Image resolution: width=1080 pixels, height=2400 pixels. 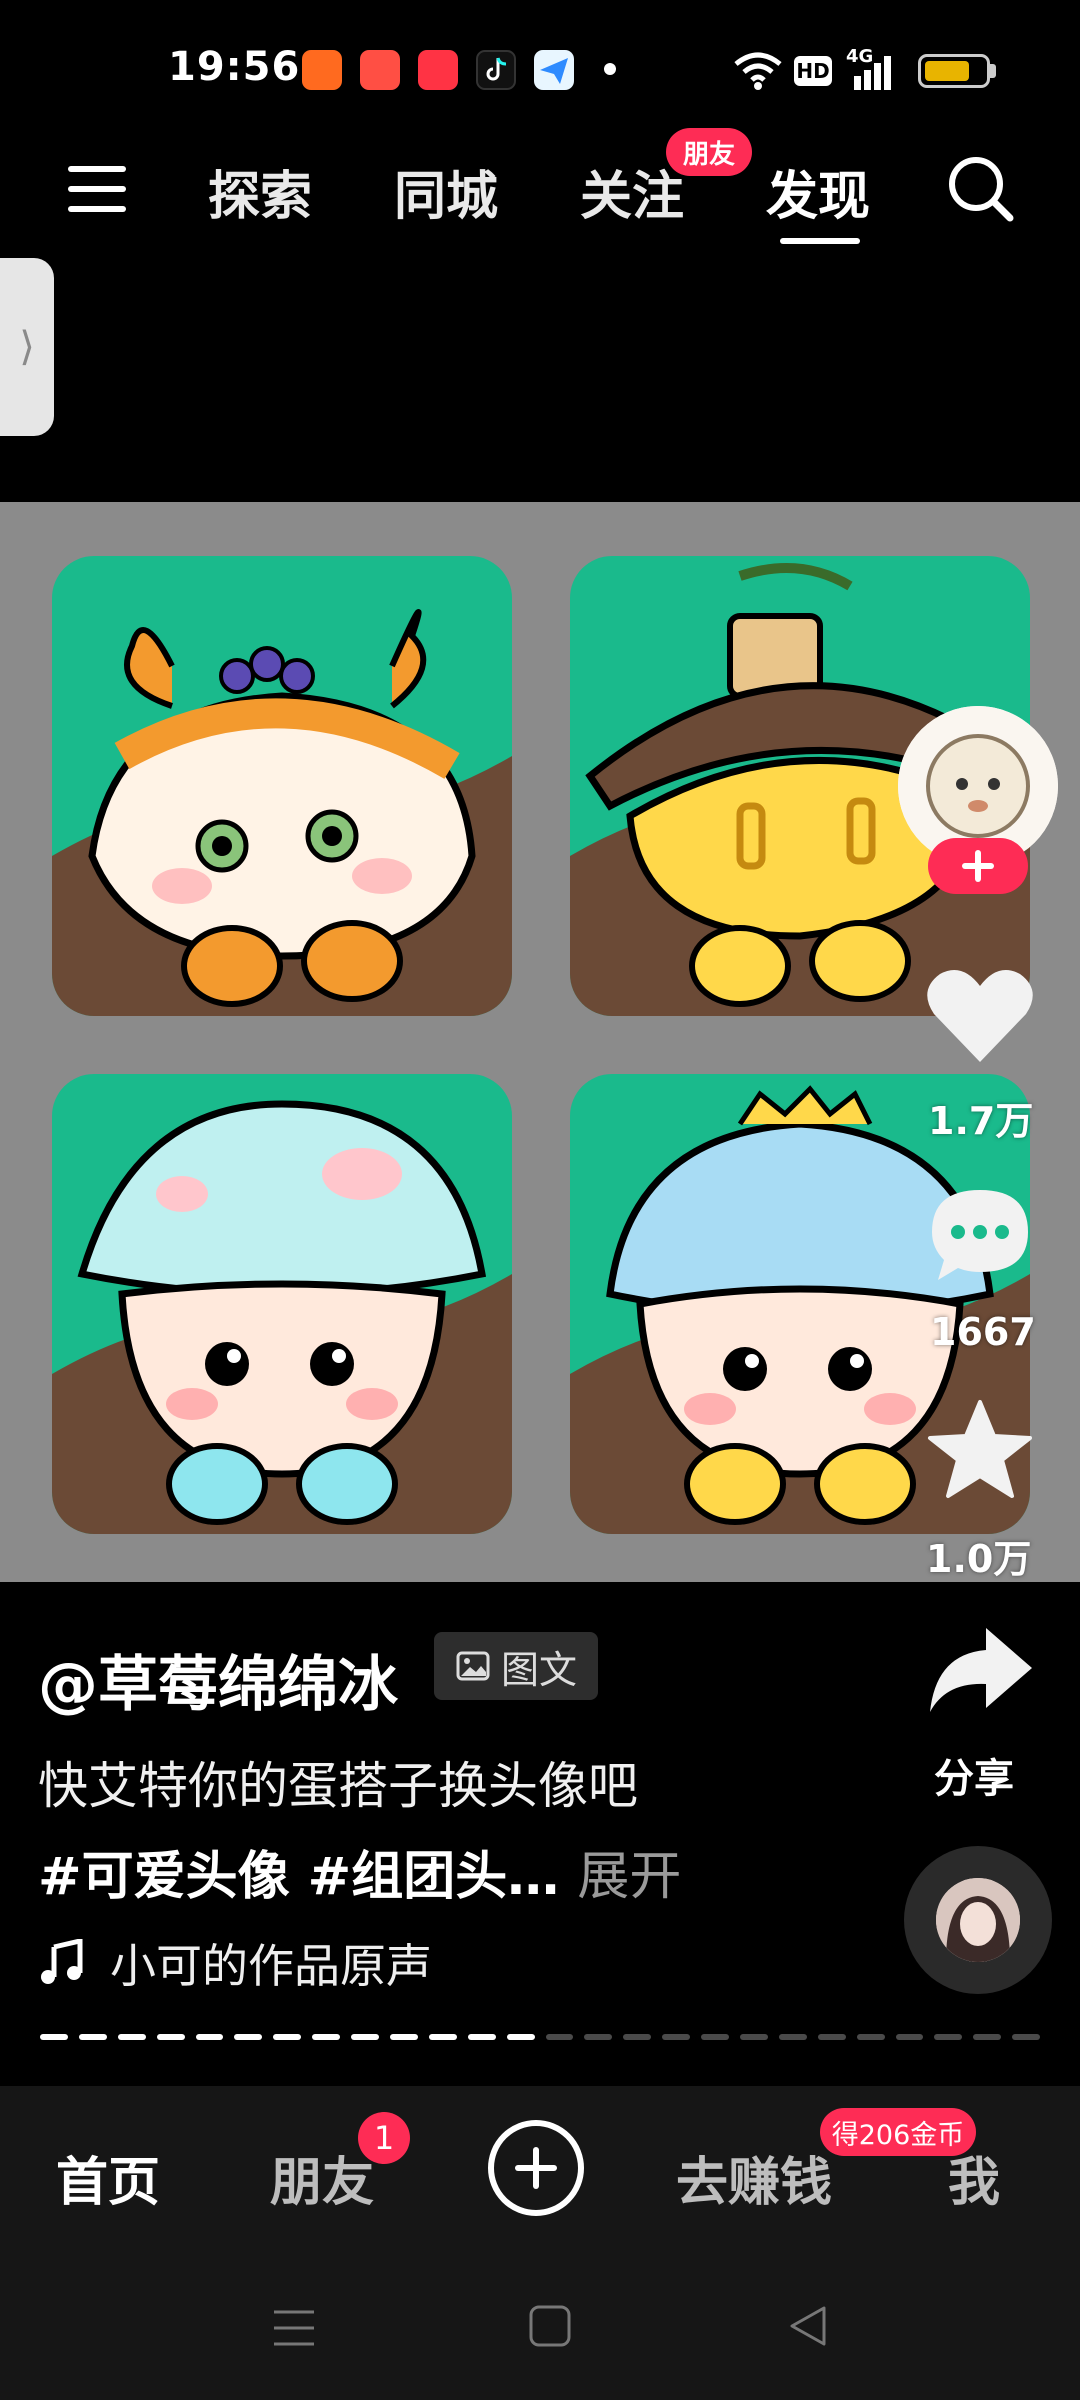 What do you see at coordinates (62, 1961) in the screenshot?
I see `music-note-icon` at bounding box center [62, 1961].